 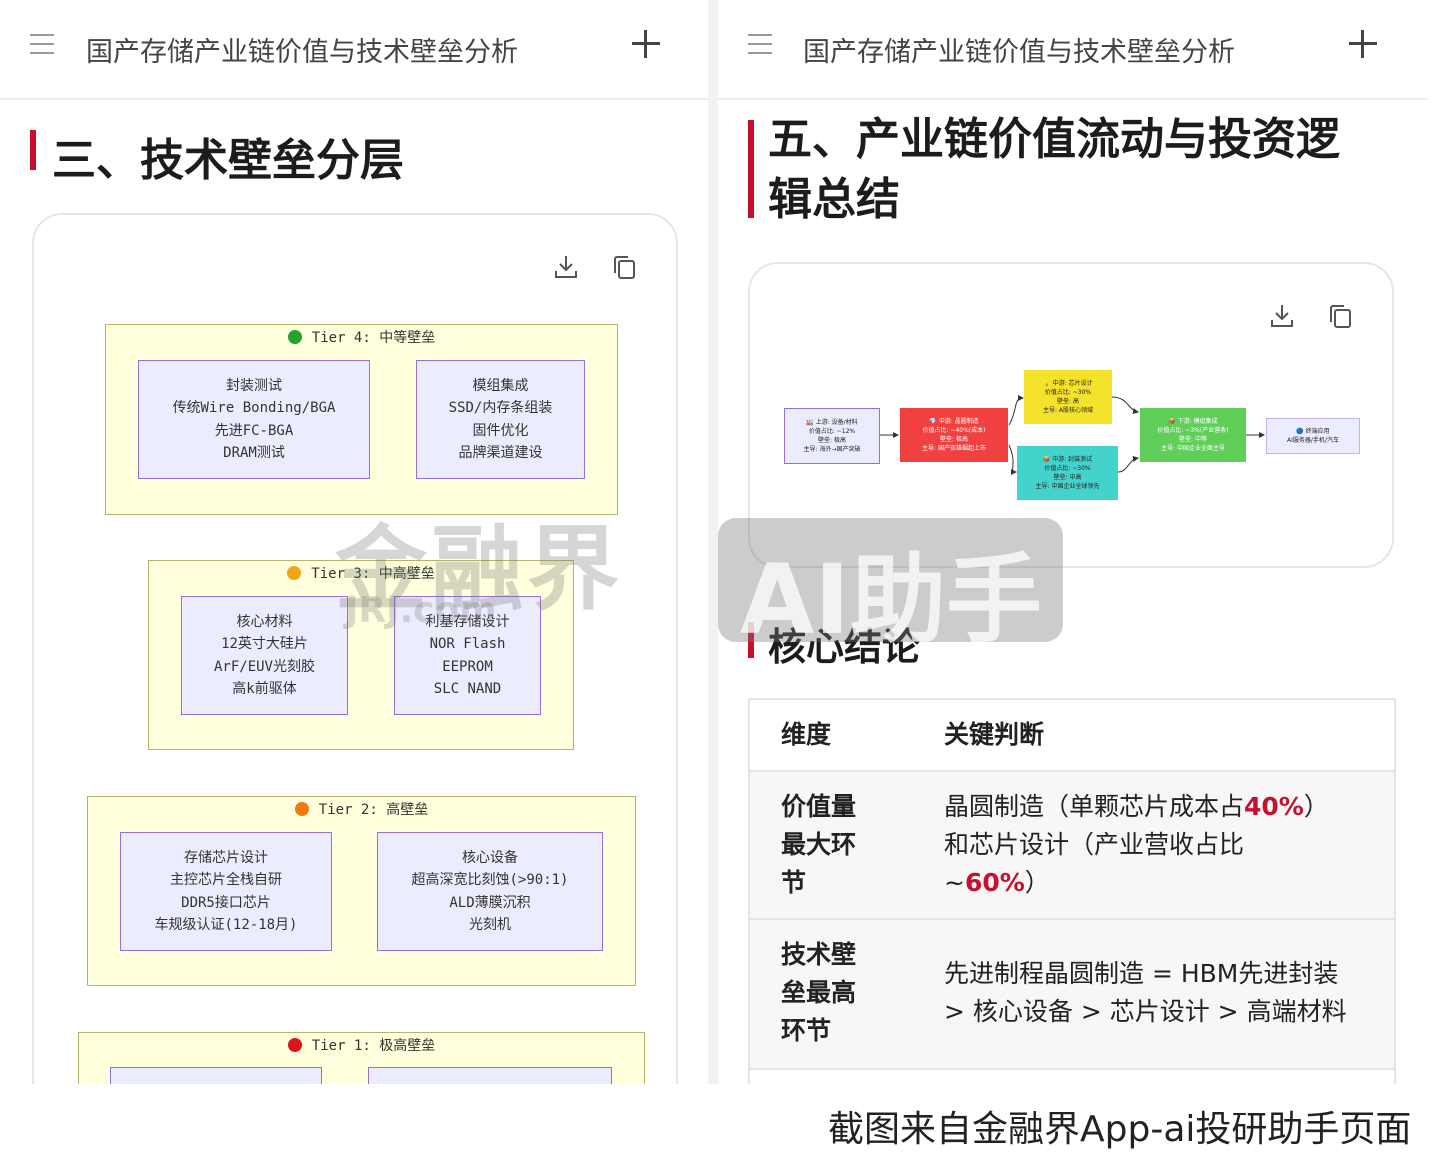 I want to click on node-tier1-right, so click(x=490, y=1075).